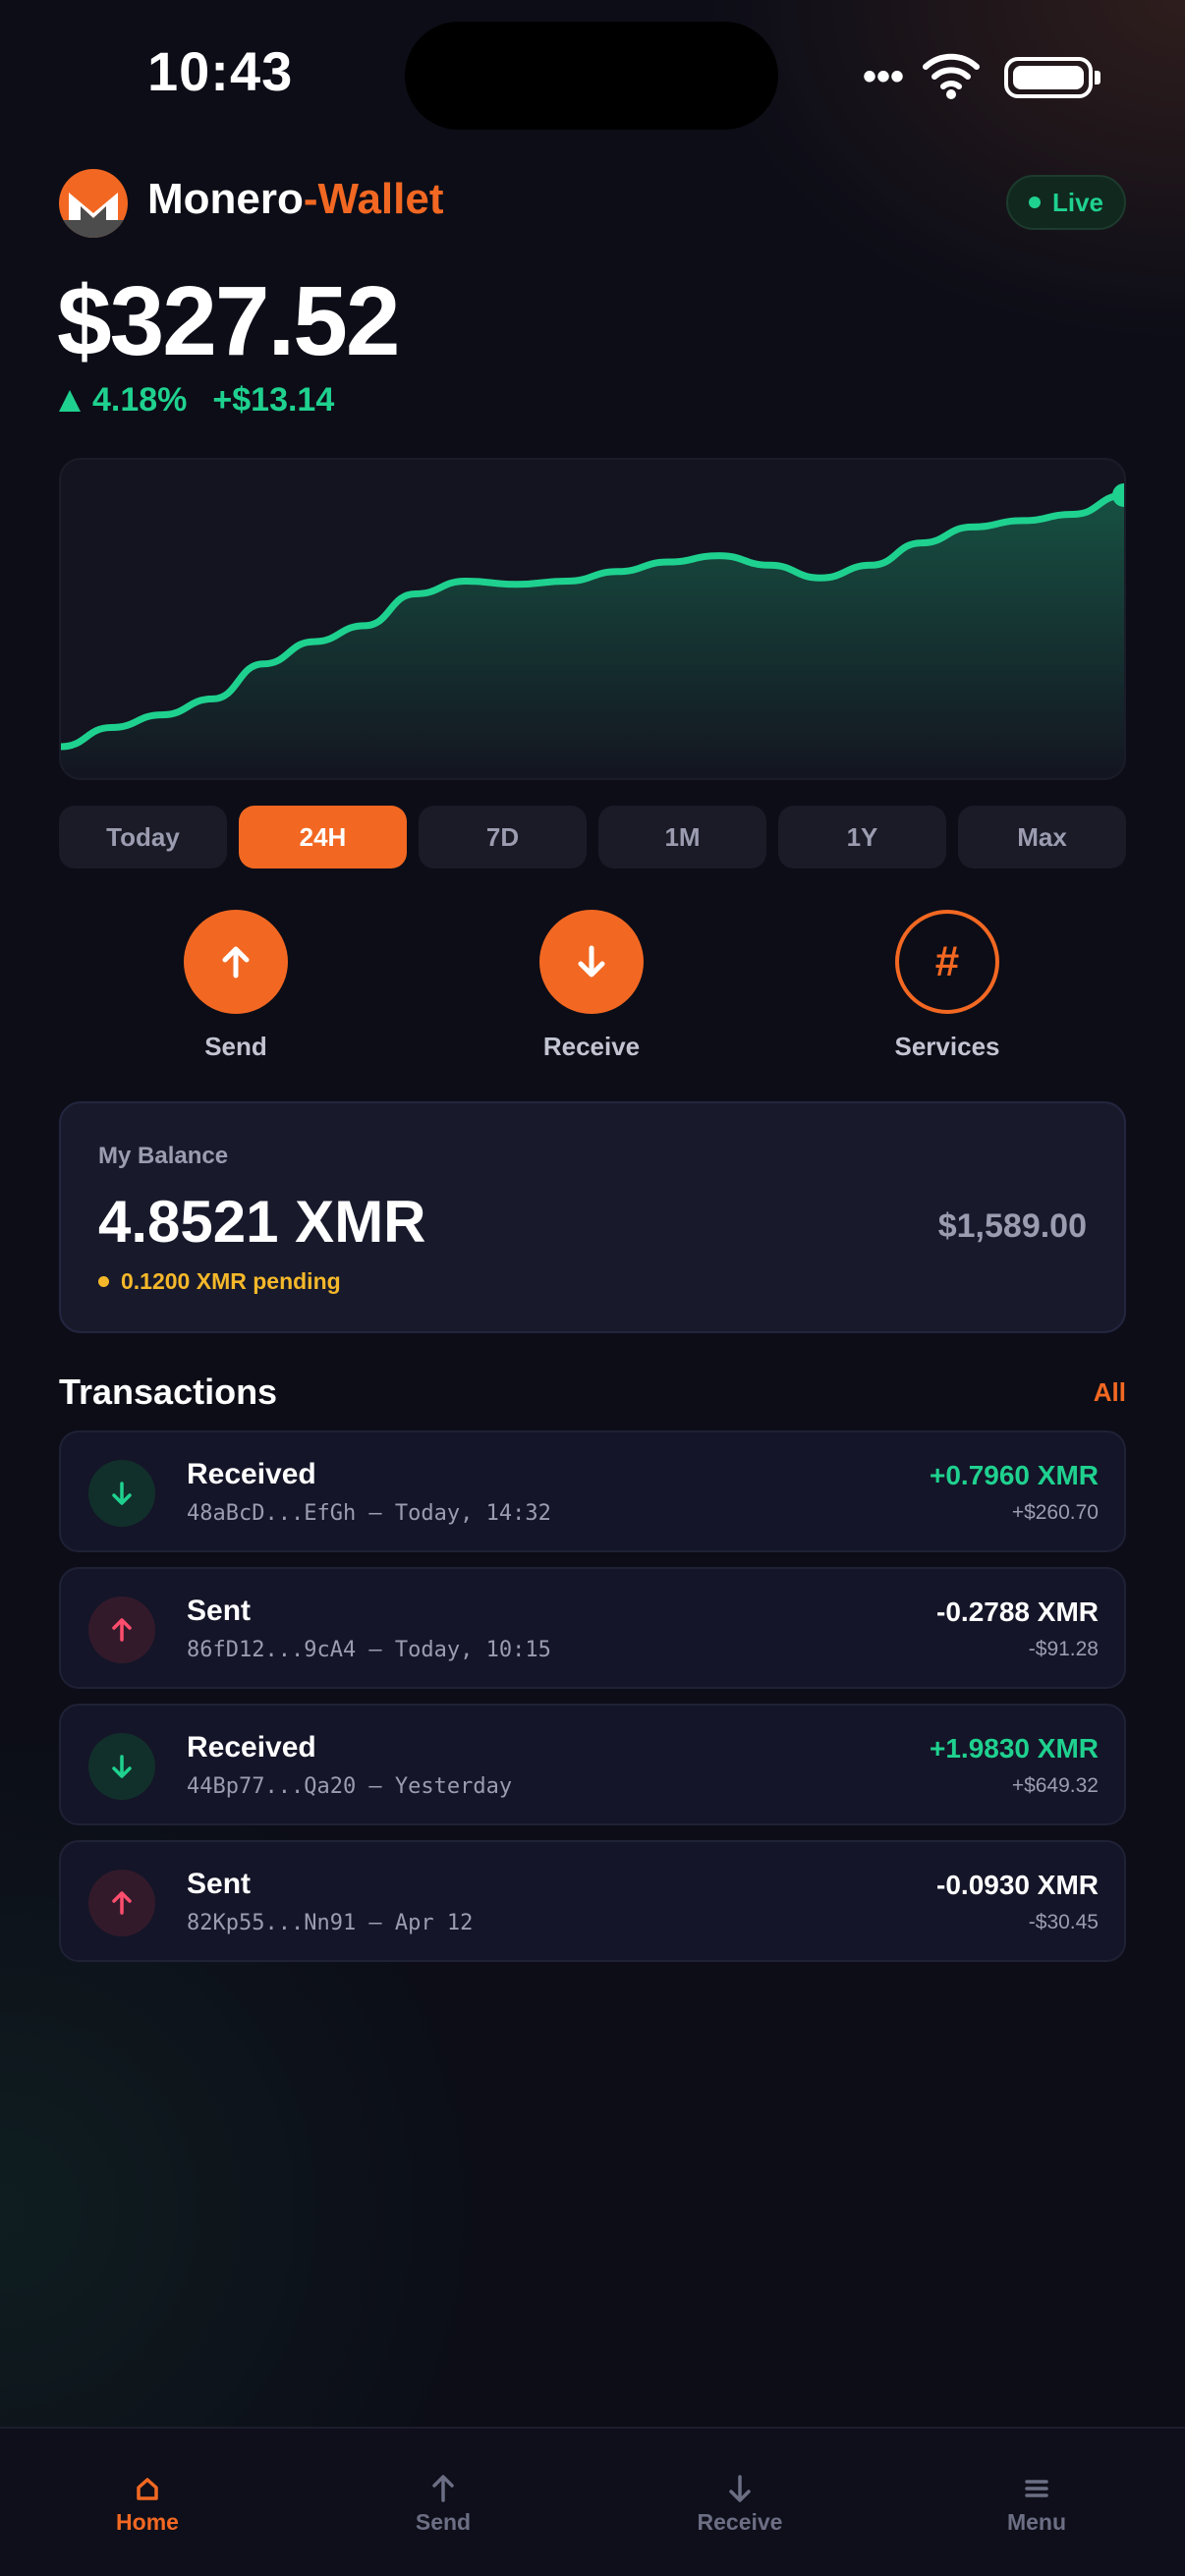 Image resolution: width=1185 pixels, height=2576 pixels. I want to click on transaction-details: 48aBcD...EfGh – Today, 14:32, so click(369, 1513).